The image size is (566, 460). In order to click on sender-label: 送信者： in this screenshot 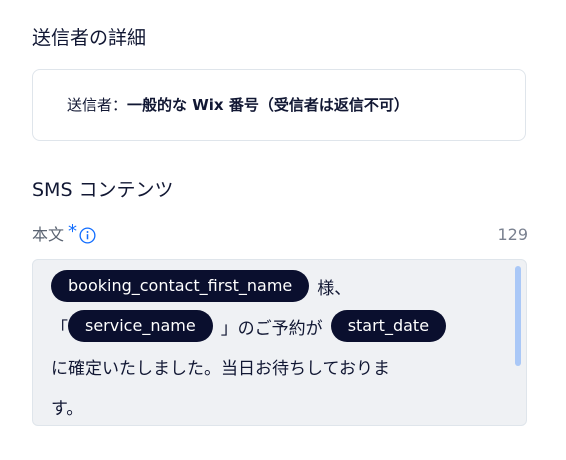, I will do `click(97, 105)`.